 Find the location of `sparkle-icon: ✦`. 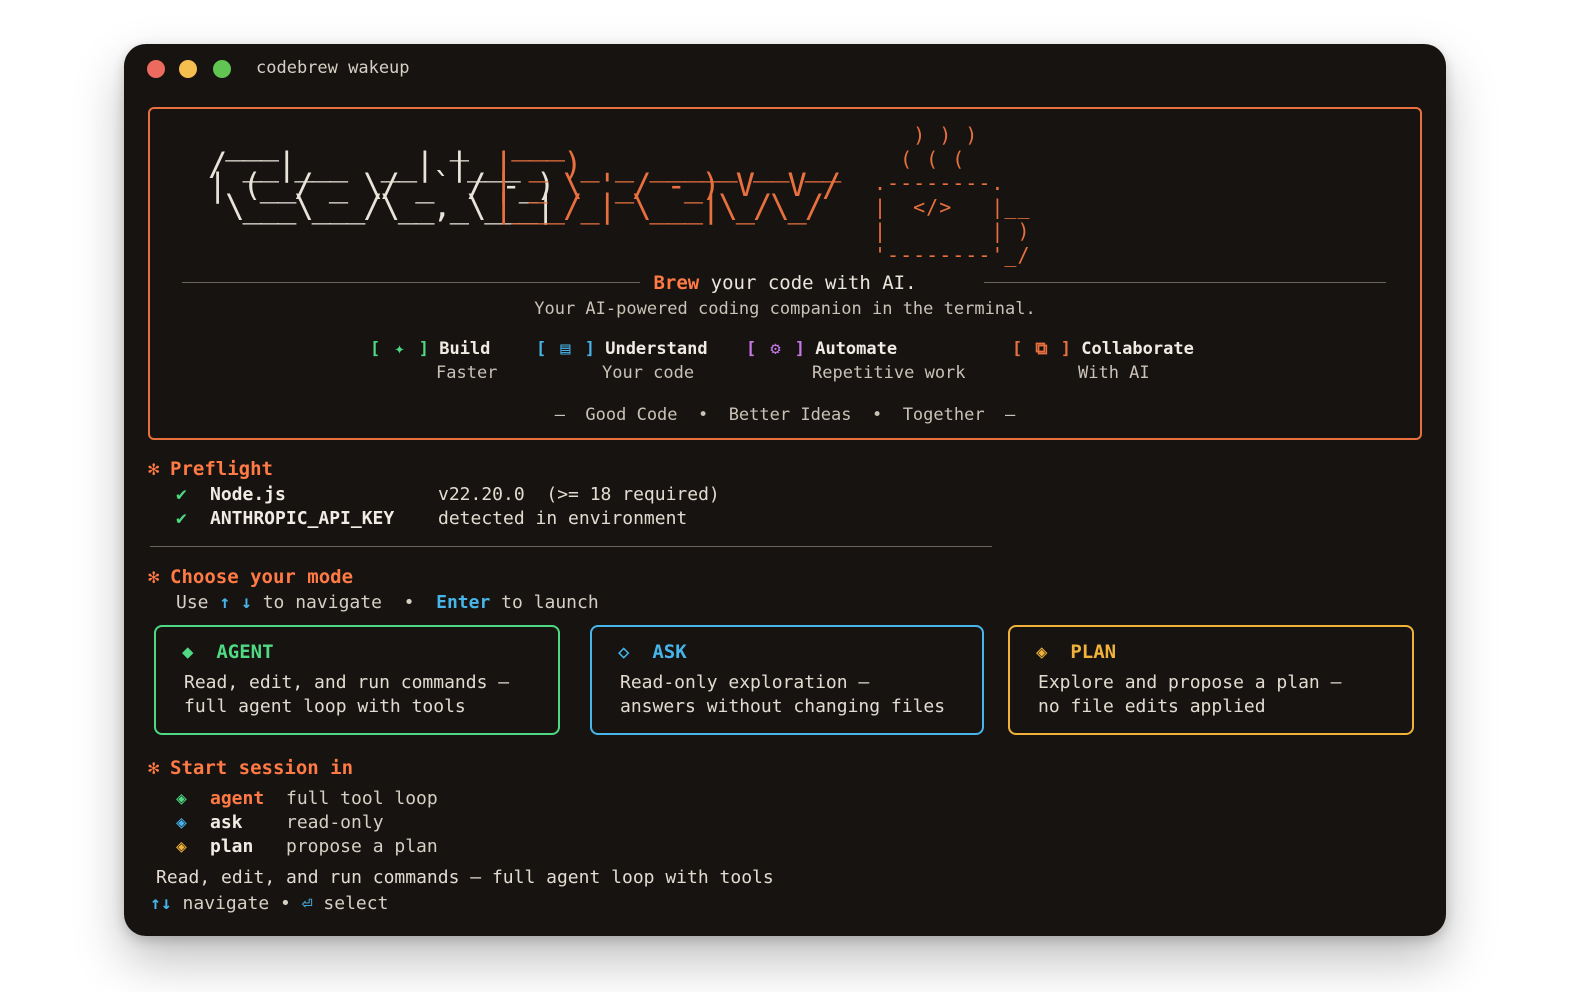

sparkle-icon: ✦ is located at coordinates (399, 349).